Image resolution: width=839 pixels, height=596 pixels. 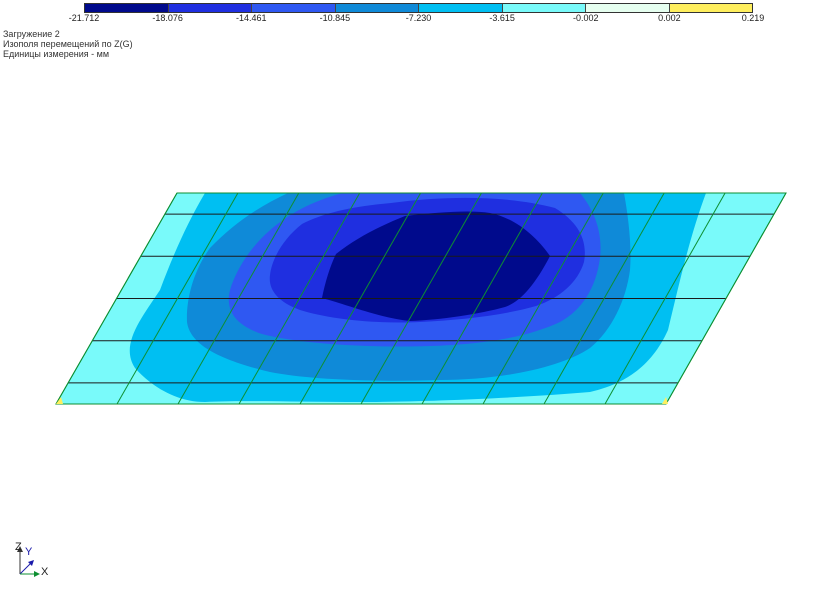 What do you see at coordinates (18, 547) in the screenshot?
I see `axis-label-z: Z` at bounding box center [18, 547].